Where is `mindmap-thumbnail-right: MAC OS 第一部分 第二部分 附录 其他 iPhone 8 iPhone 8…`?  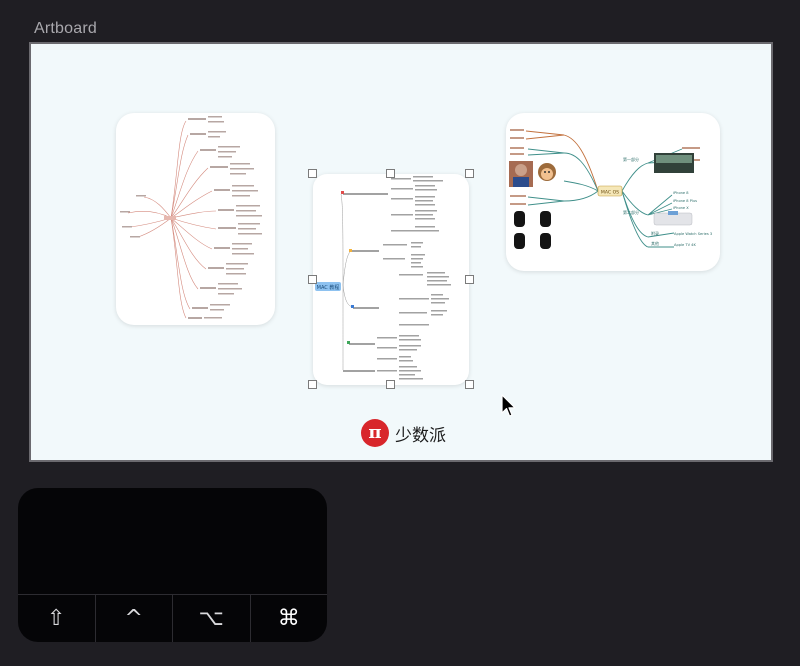 mindmap-thumbnail-right: MAC OS 第一部分 第二部分 附录 其他 iPhone 8 iPhone 8… is located at coordinates (613, 192).